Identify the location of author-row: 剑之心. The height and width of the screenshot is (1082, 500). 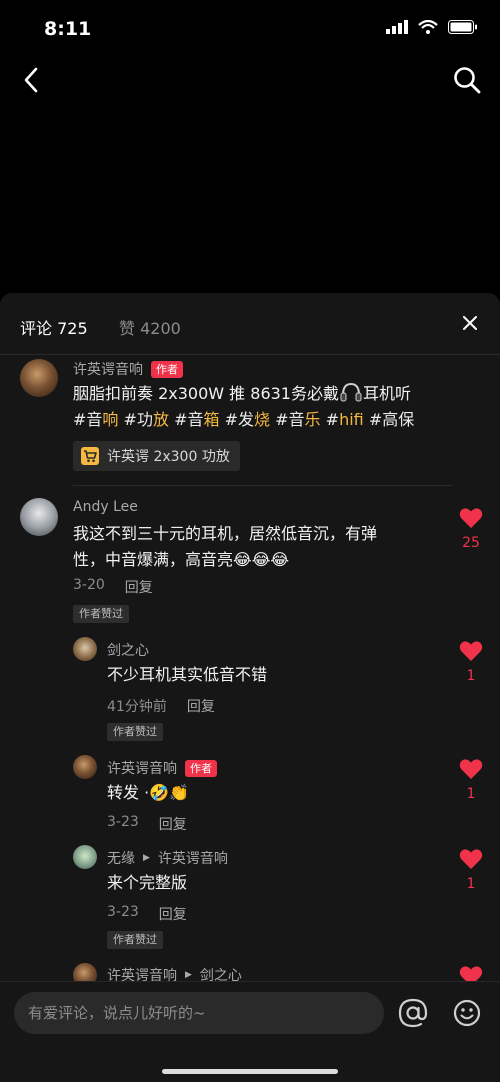
(128, 650).